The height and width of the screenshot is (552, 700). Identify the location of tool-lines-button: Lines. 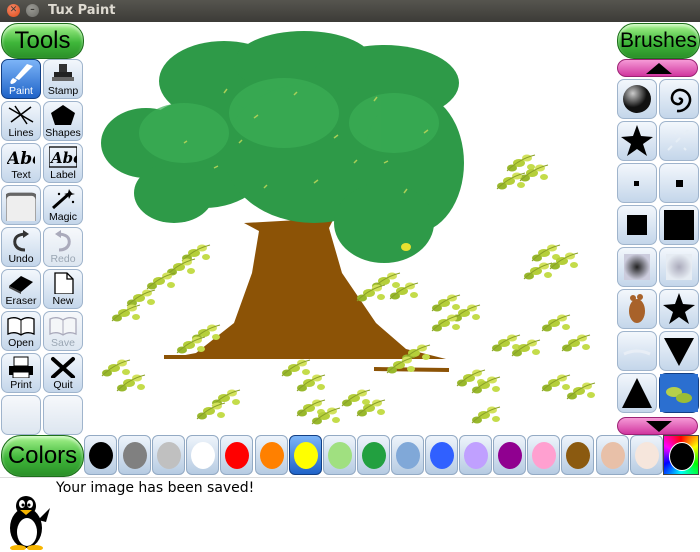
(21, 121).